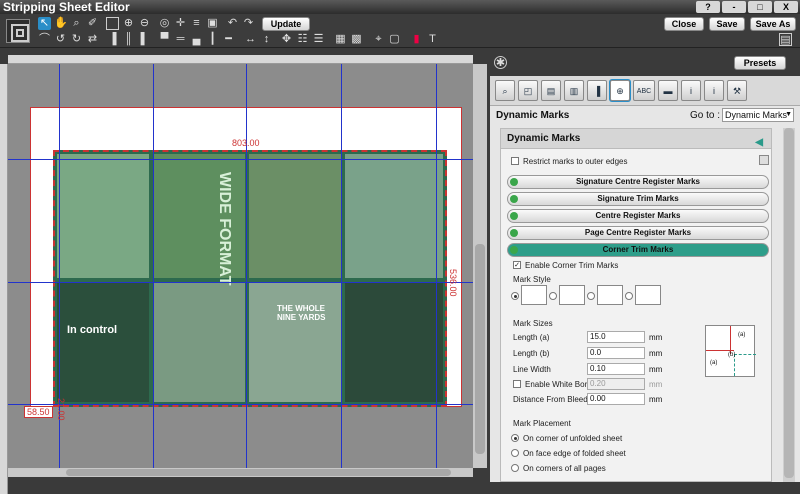 This screenshot has width=800, height=494. I want to click on placement-radio-folded, so click(515, 453).